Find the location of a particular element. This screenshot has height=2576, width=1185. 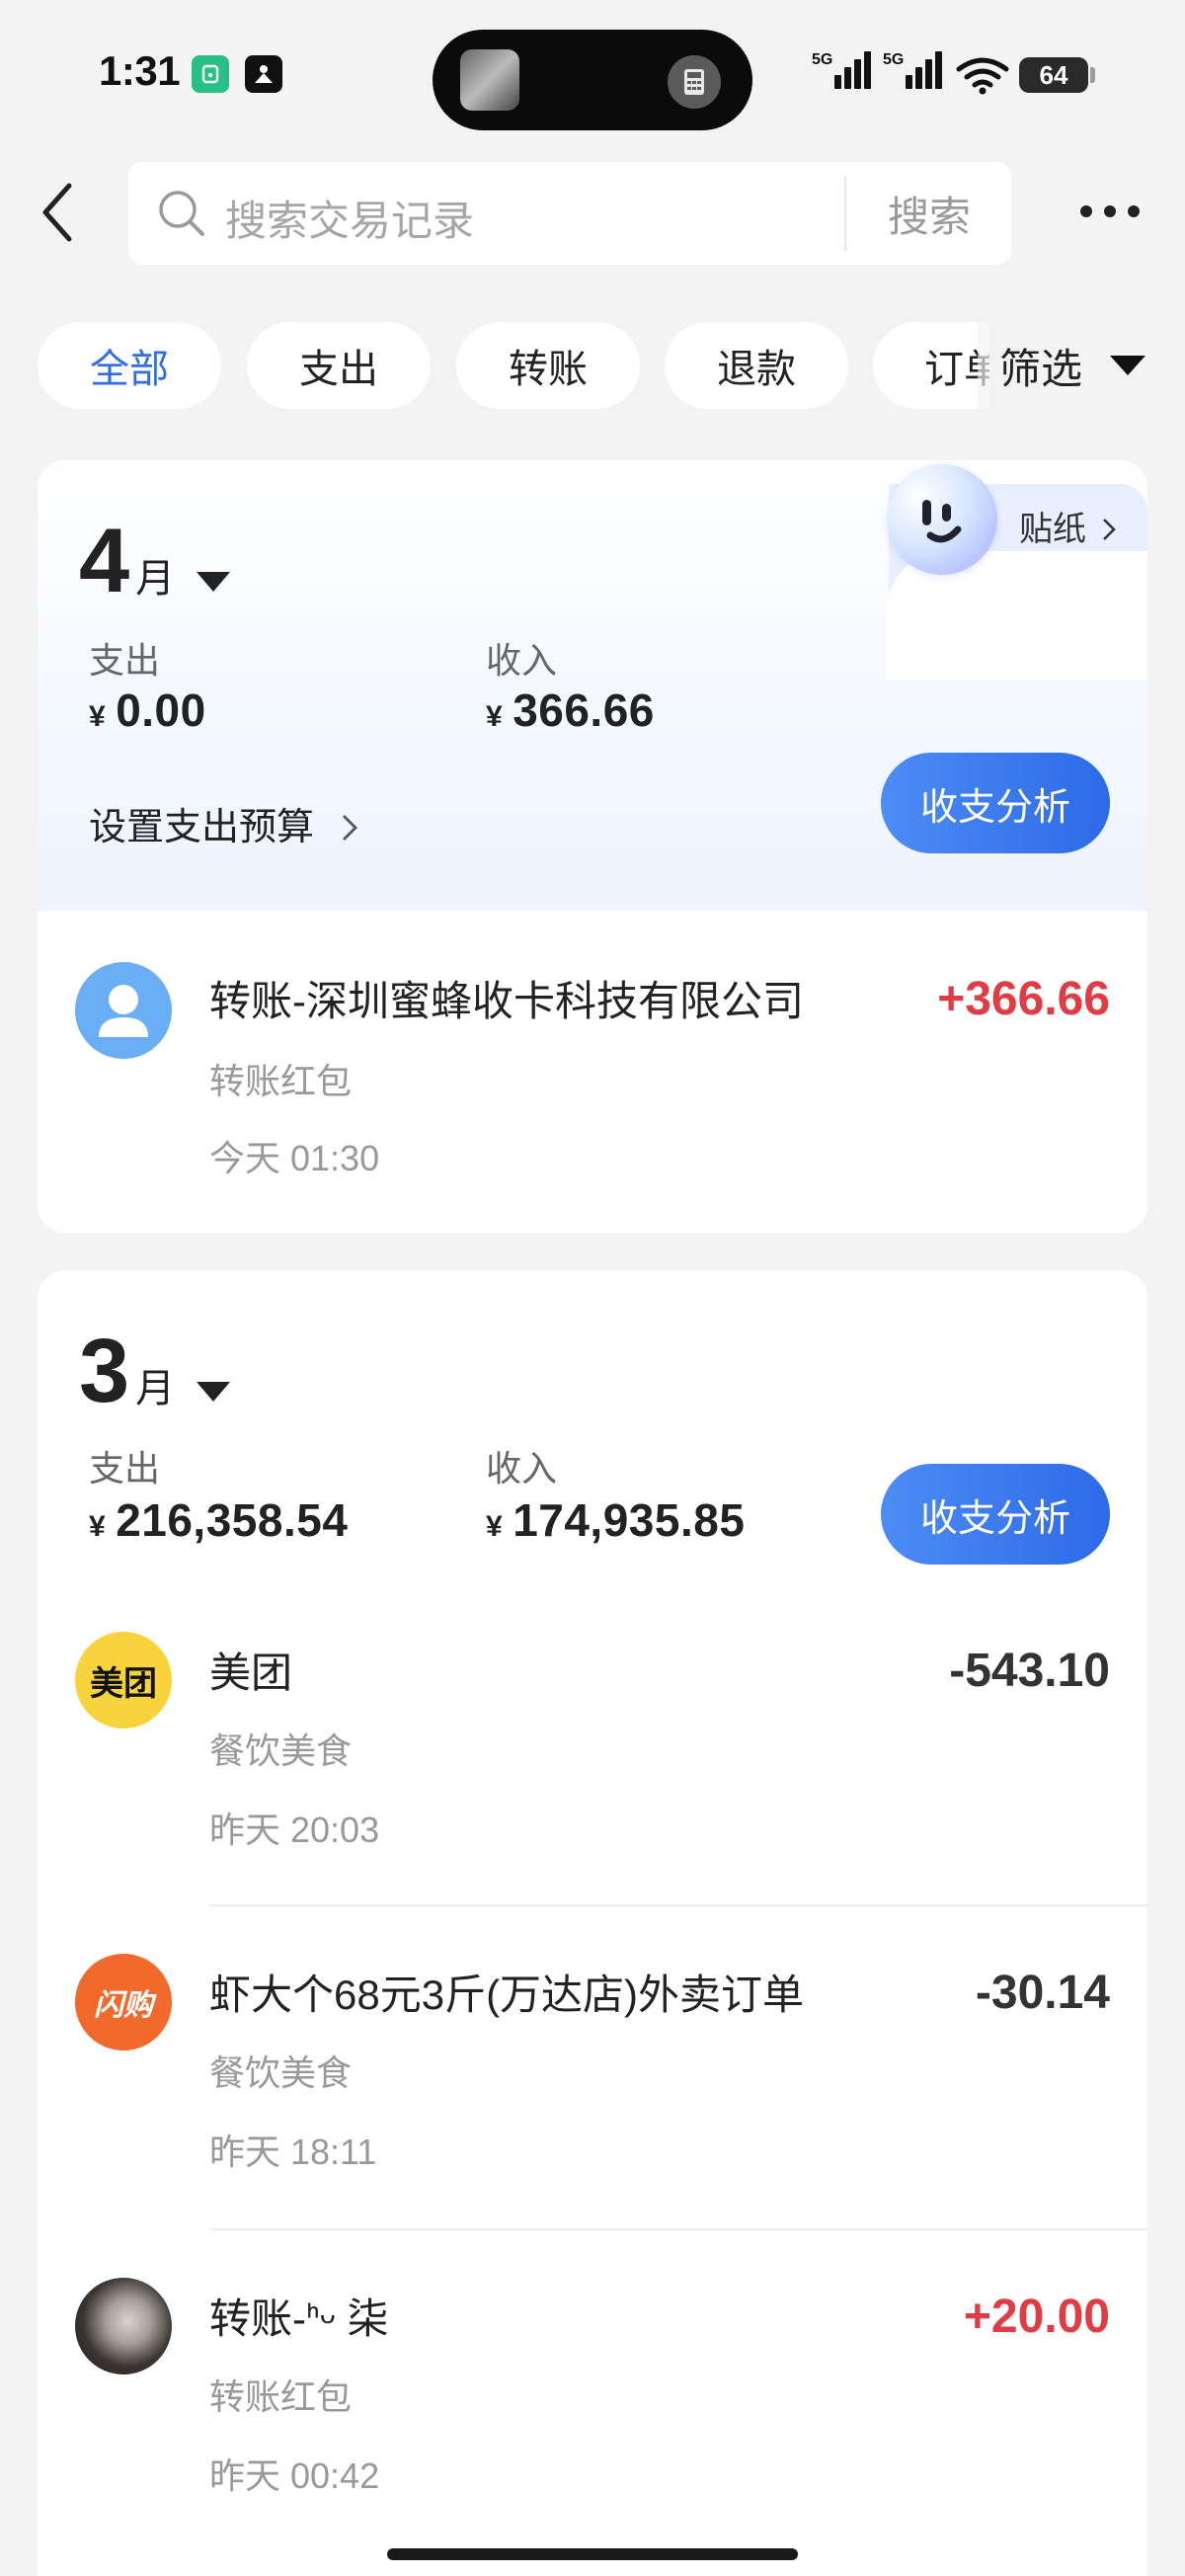

meituan-logo: 美团 is located at coordinates (124, 1680).